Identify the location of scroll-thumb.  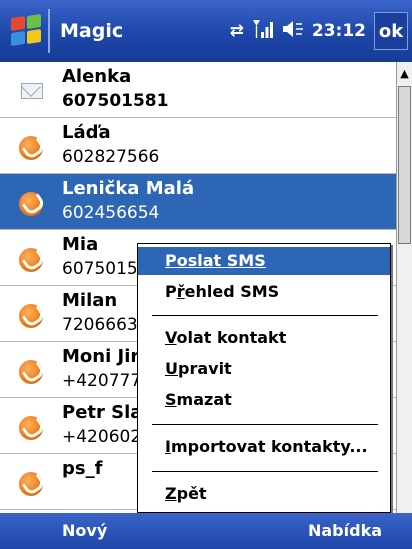
(404, 165).